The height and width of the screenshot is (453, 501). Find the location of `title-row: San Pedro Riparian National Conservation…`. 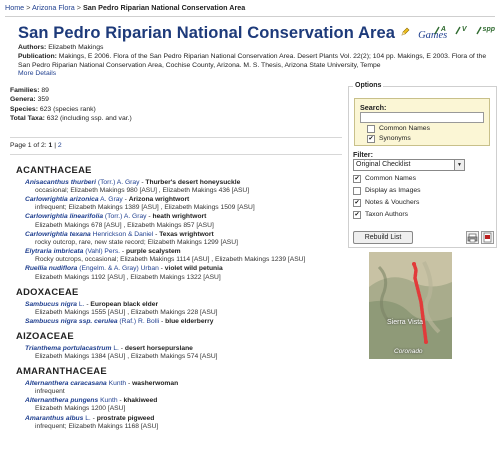

title-row: San Pedro Riparian National Conservation… is located at coordinates (232, 33).